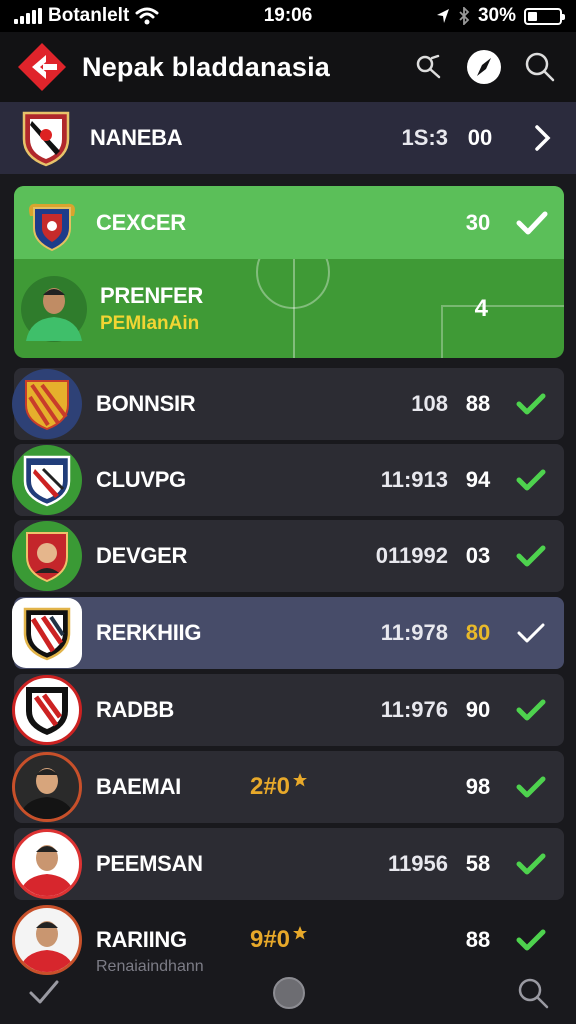 The image size is (576, 1024). I want to click on home-icon, so click(289, 993).